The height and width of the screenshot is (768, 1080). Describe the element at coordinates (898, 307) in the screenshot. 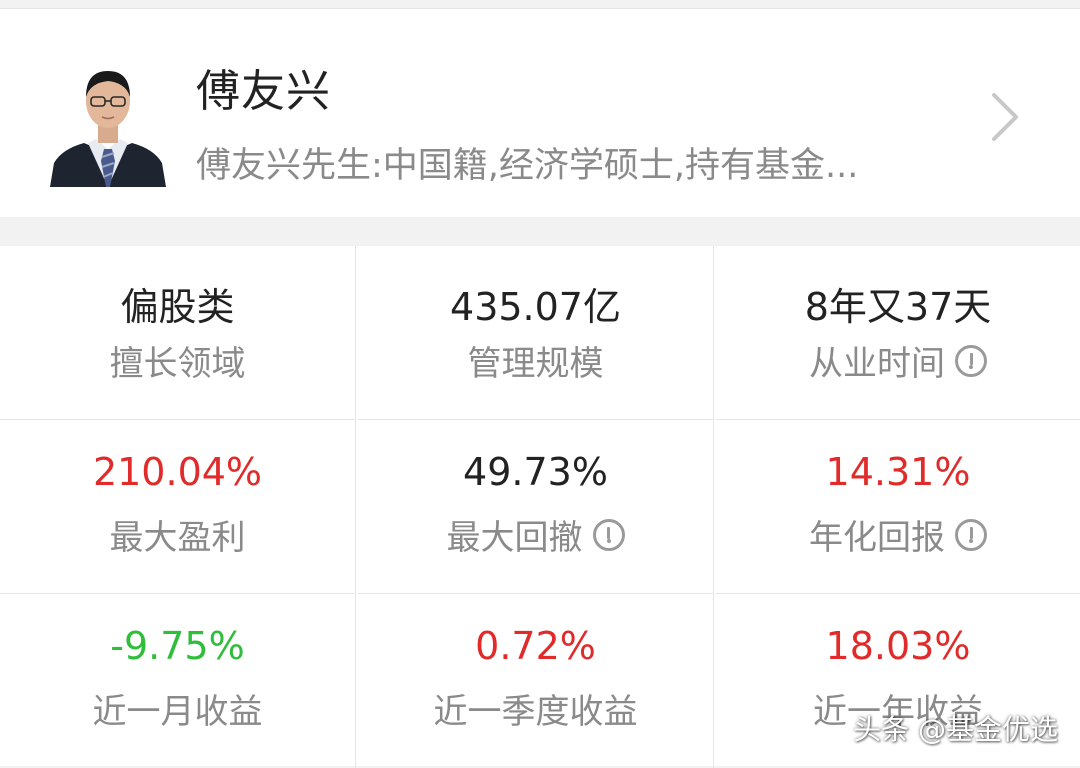

I see `stat-value: 8年又37天` at that location.